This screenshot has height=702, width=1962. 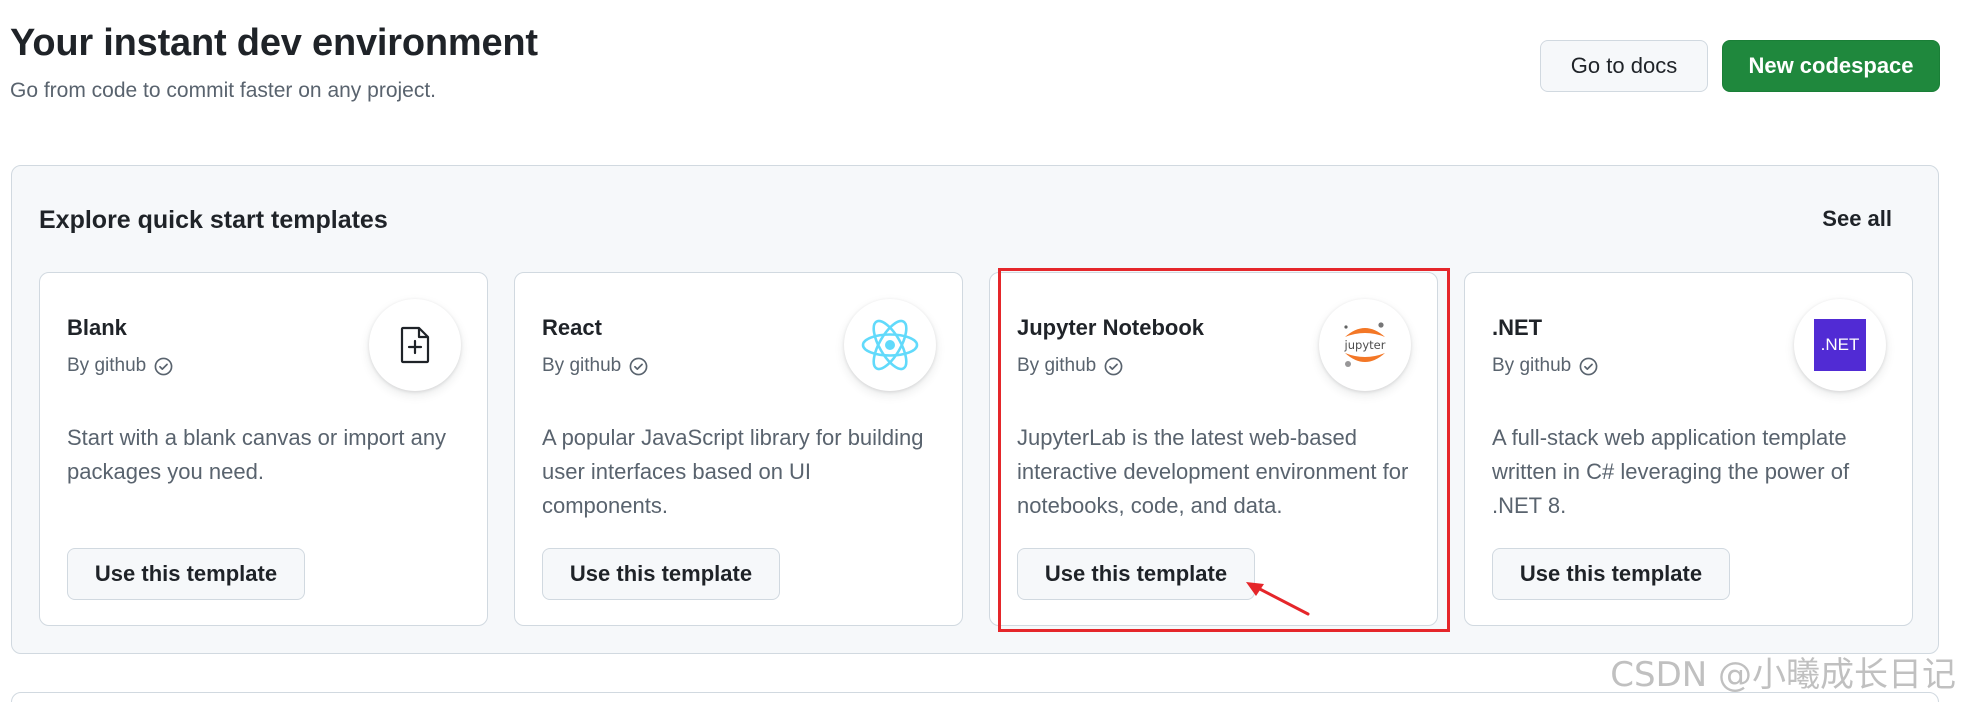 I want to click on dotnet-logo-icon: .NET, so click(x=1840, y=345).